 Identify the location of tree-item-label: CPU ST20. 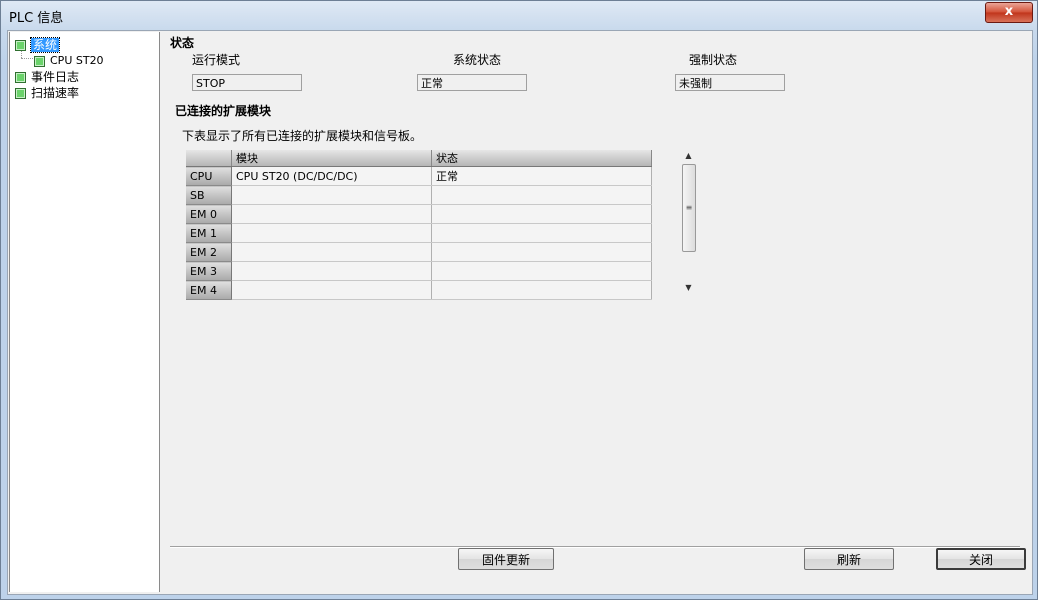
(77, 60).